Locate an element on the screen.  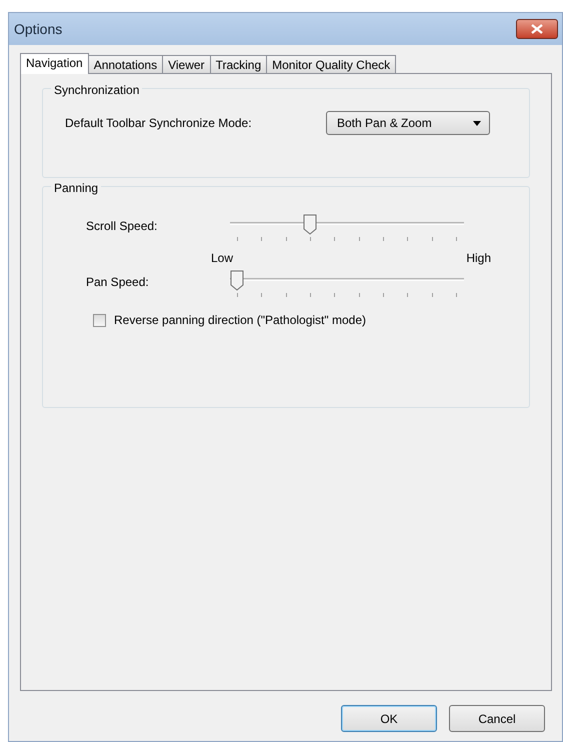
window-title: Options is located at coordinates (38, 29).